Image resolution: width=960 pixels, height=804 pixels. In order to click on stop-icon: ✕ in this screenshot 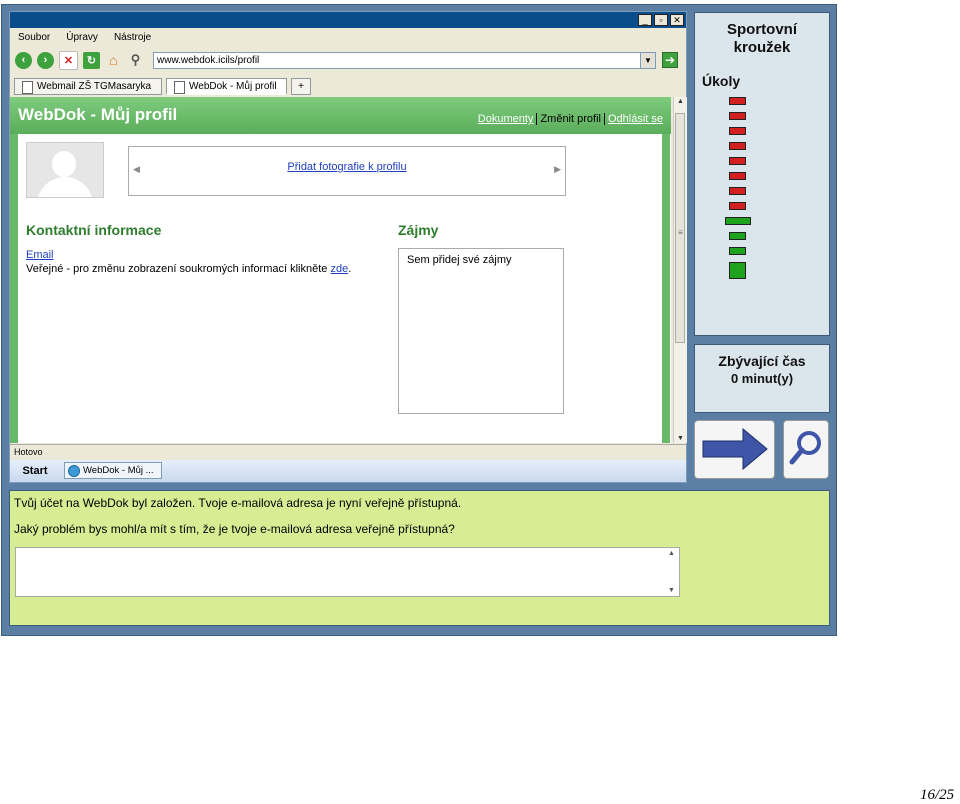, I will do `click(68, 60)`.